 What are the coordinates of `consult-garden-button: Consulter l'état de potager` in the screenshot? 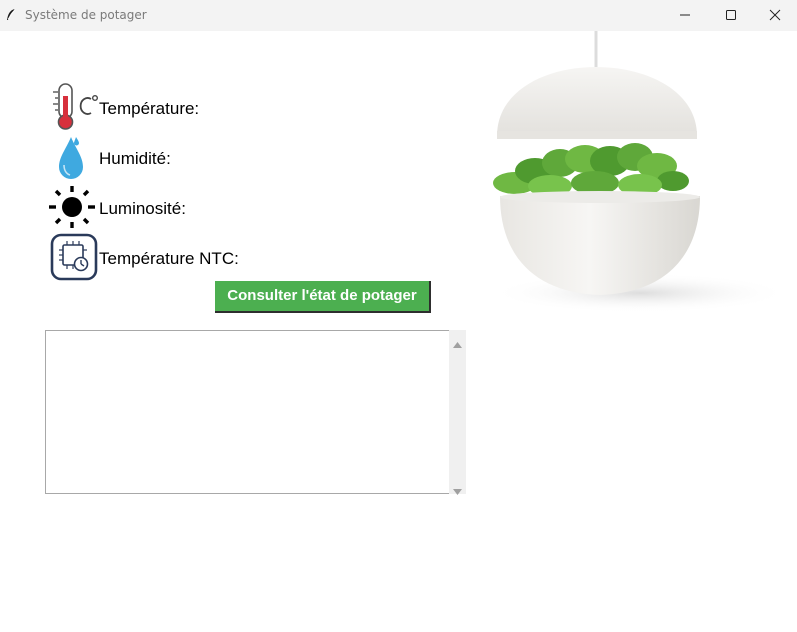 It's located at (323, 297).